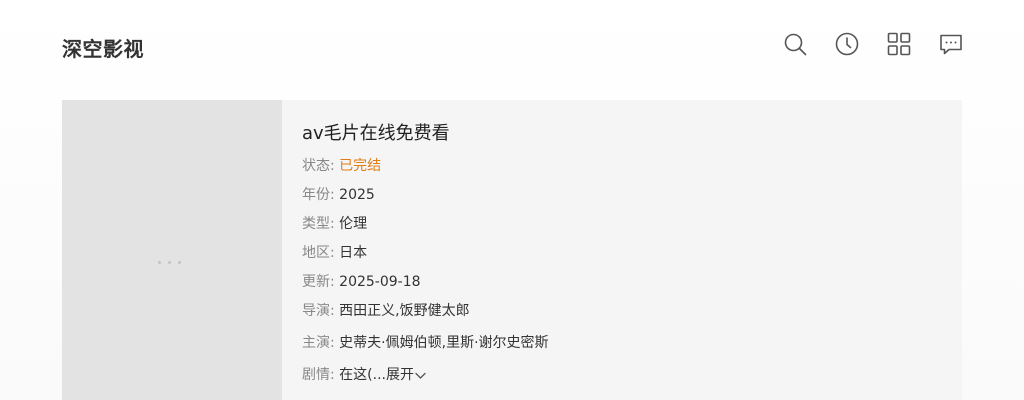  I want to click on plot-colon: :, so click(332, 375).